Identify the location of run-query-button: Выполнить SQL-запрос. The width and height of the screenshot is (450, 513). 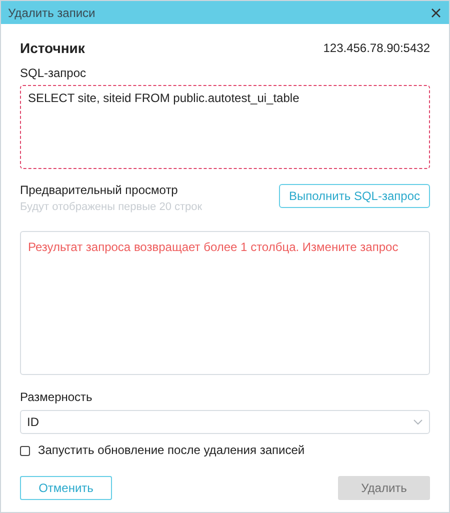
(354, 196).